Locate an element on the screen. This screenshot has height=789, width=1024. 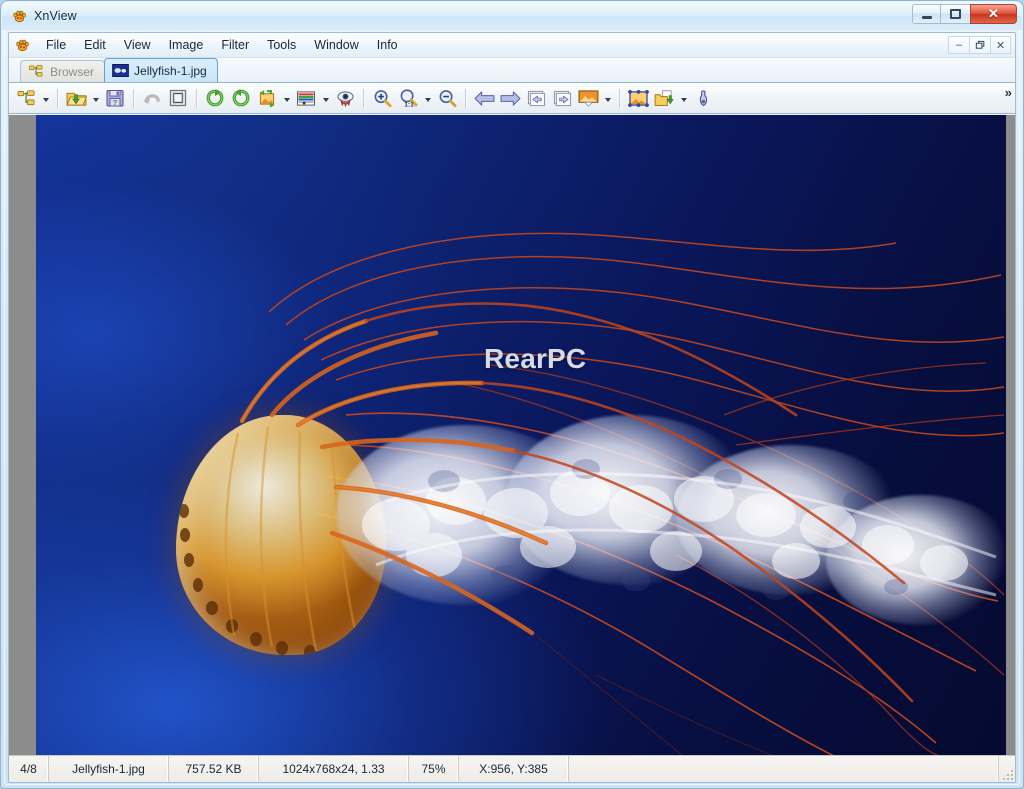
menu-item-image: Image is located at coordinates (186, 45).